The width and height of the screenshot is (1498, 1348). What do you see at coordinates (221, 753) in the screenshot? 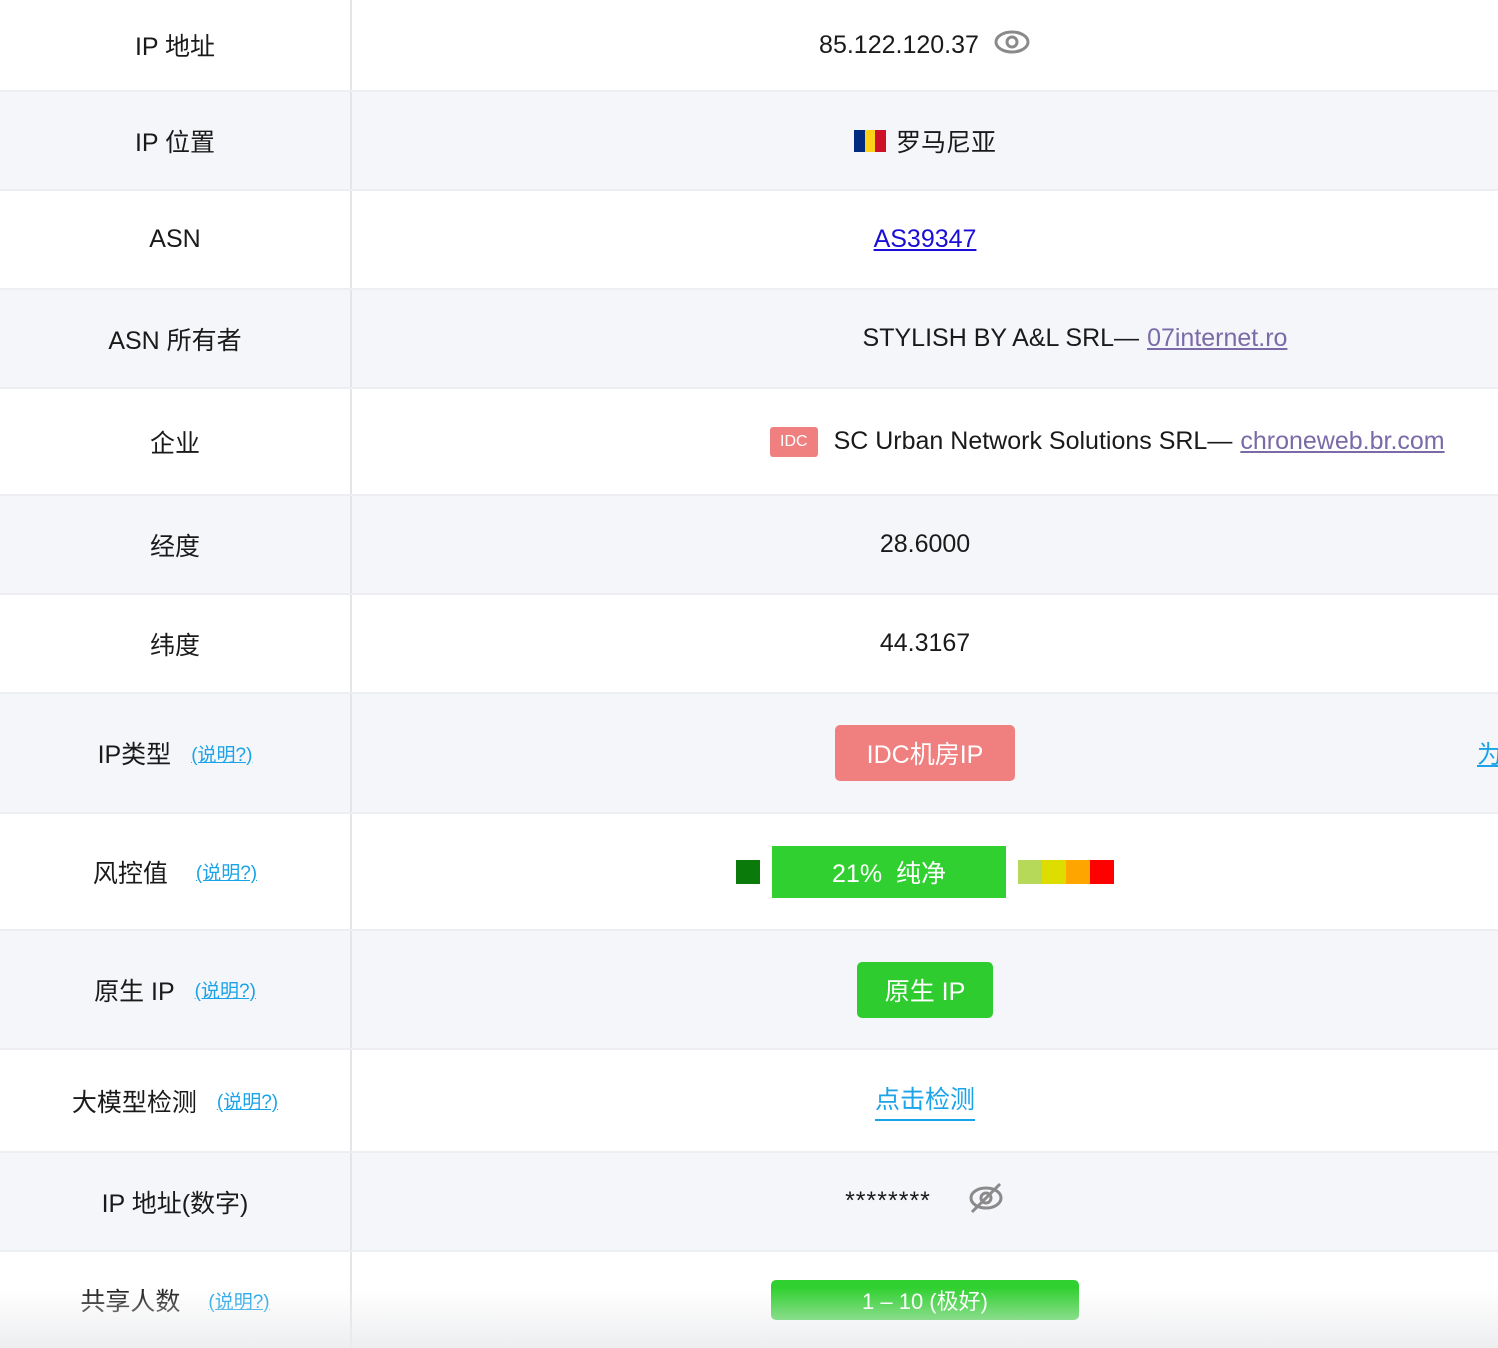
I see `ip-type-help-link: (说明?)` at bounding box center [221, 753].